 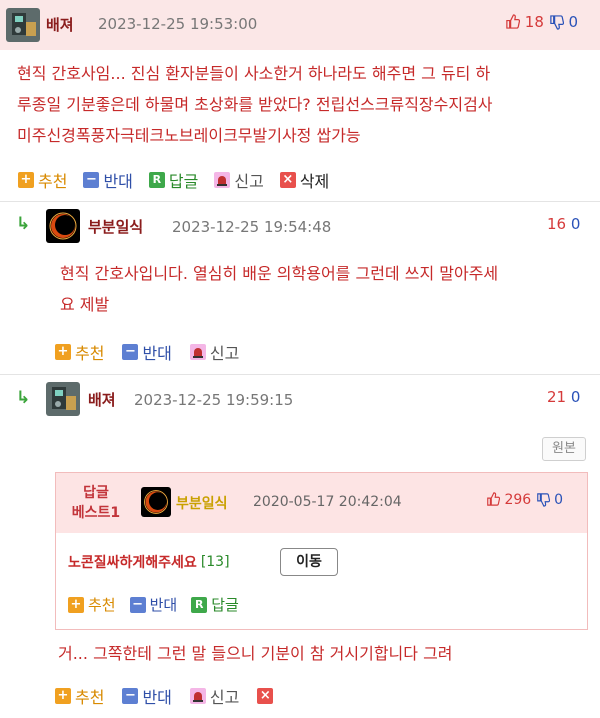 I want to click on comment-body: 거... 그쪽한테 그런 말 들으니 기분이 참 거시기합니다 그려, so click(x=325, y=653).